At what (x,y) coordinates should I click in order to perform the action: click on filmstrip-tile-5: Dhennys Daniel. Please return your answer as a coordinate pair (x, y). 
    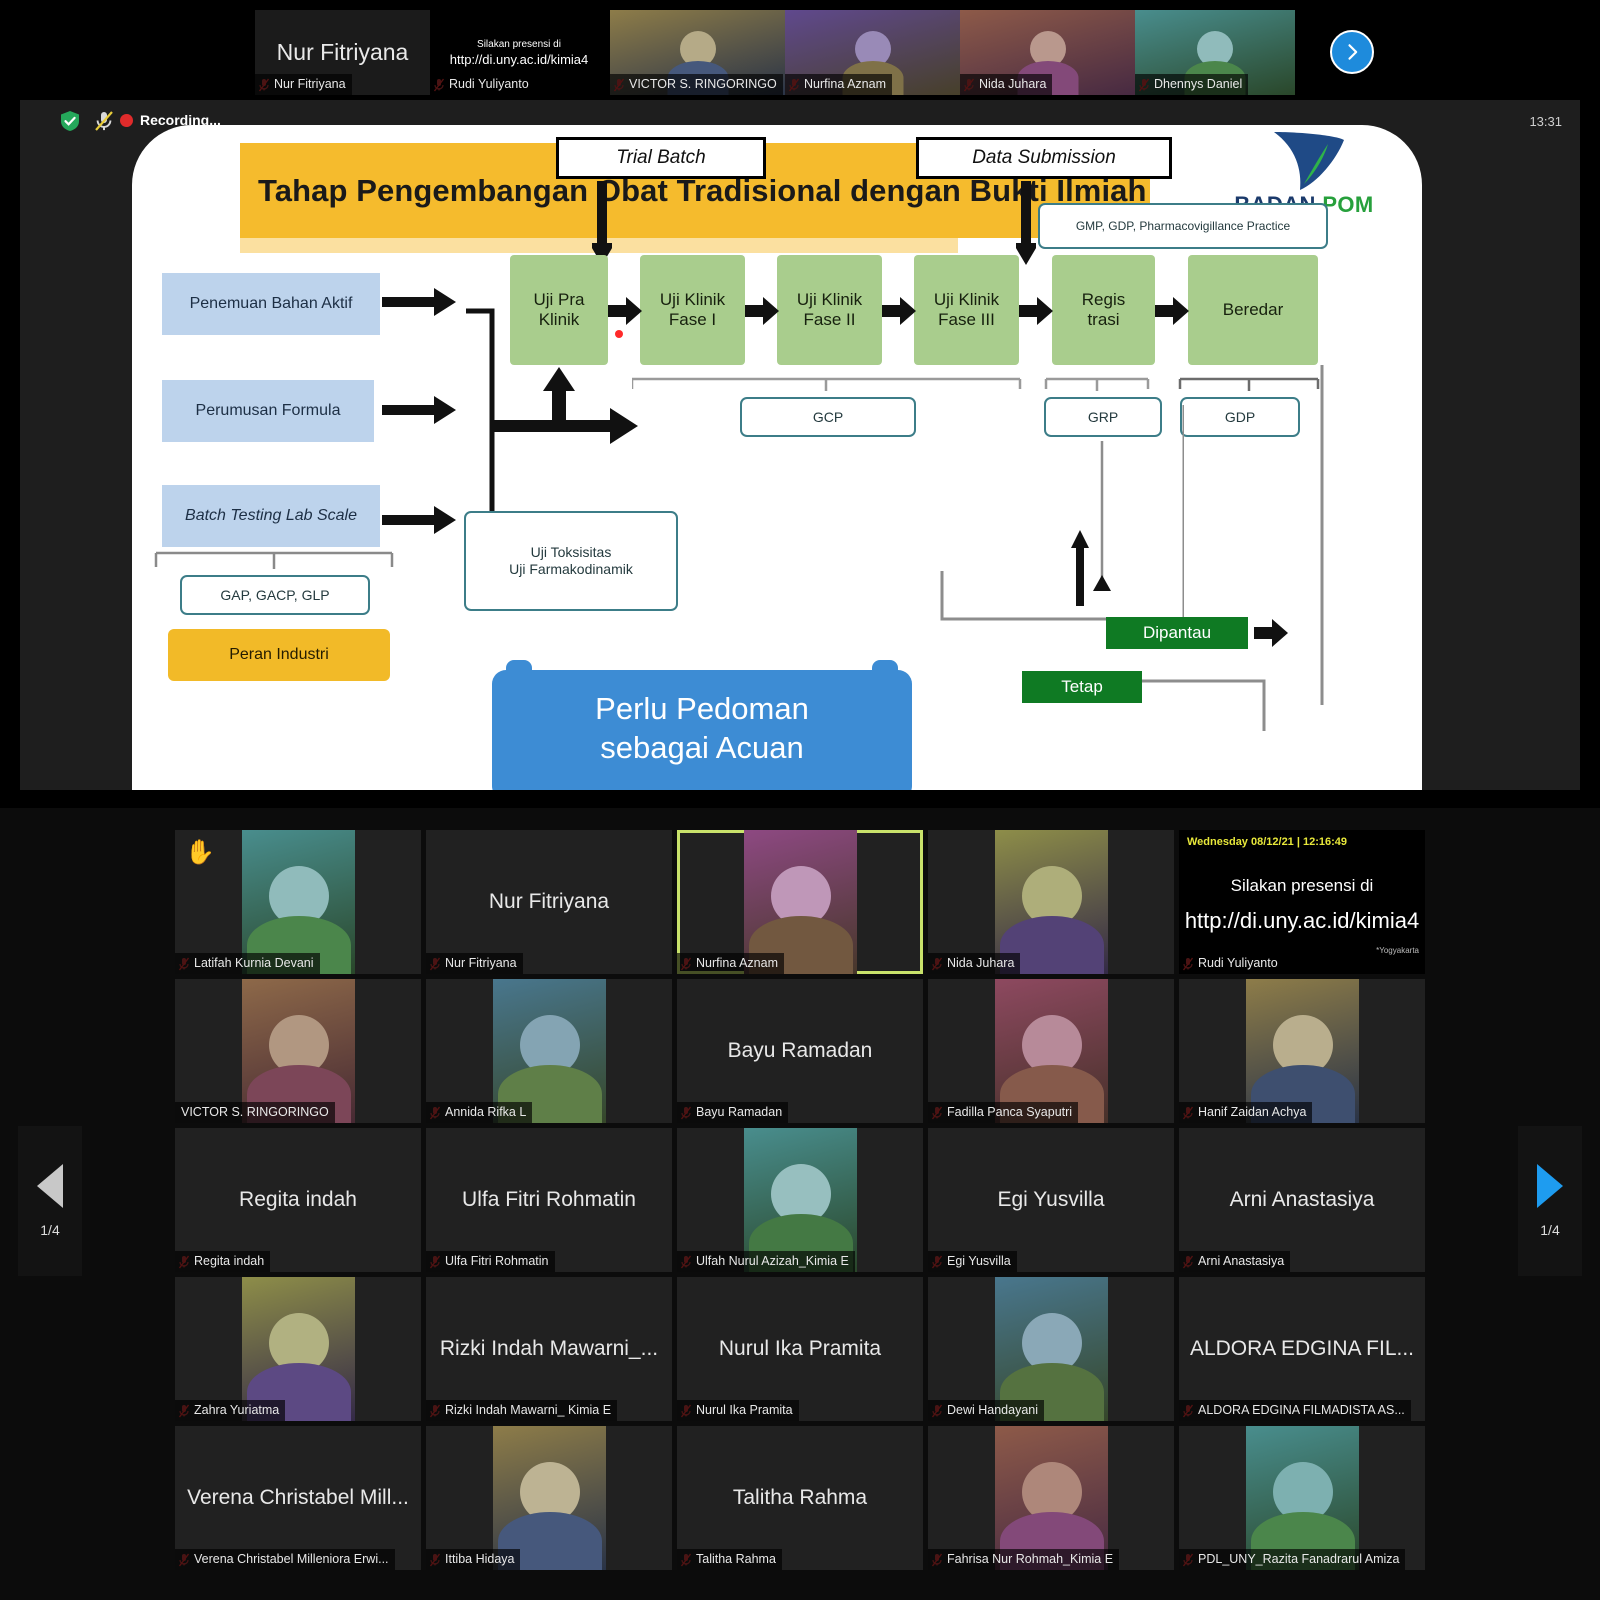
    Looking at the image, I should click on (1215, 52).